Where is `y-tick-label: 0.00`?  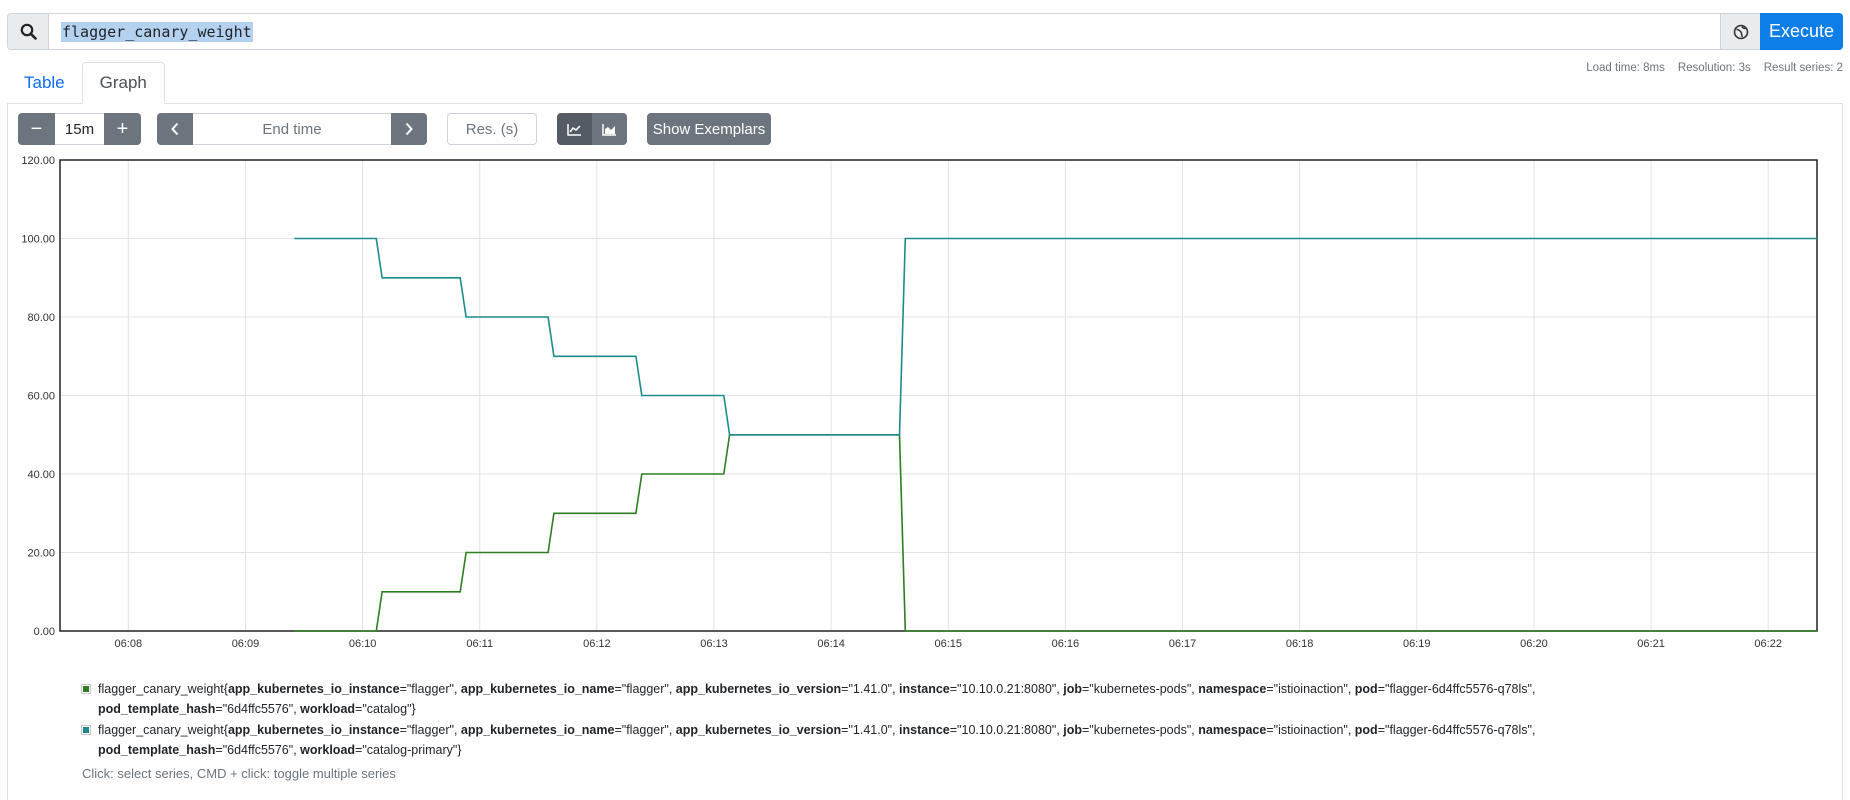 y-tick-label: 0.00 is located at coordinates (44, 632).